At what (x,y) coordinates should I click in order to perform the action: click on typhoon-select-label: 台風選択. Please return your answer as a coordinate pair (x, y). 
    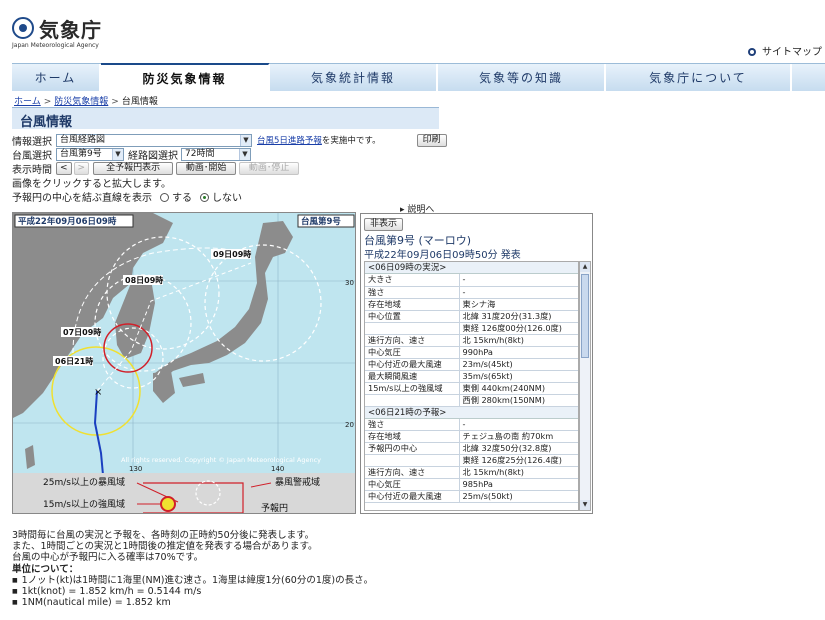
    Looking at the image, I should click on (32, 156).